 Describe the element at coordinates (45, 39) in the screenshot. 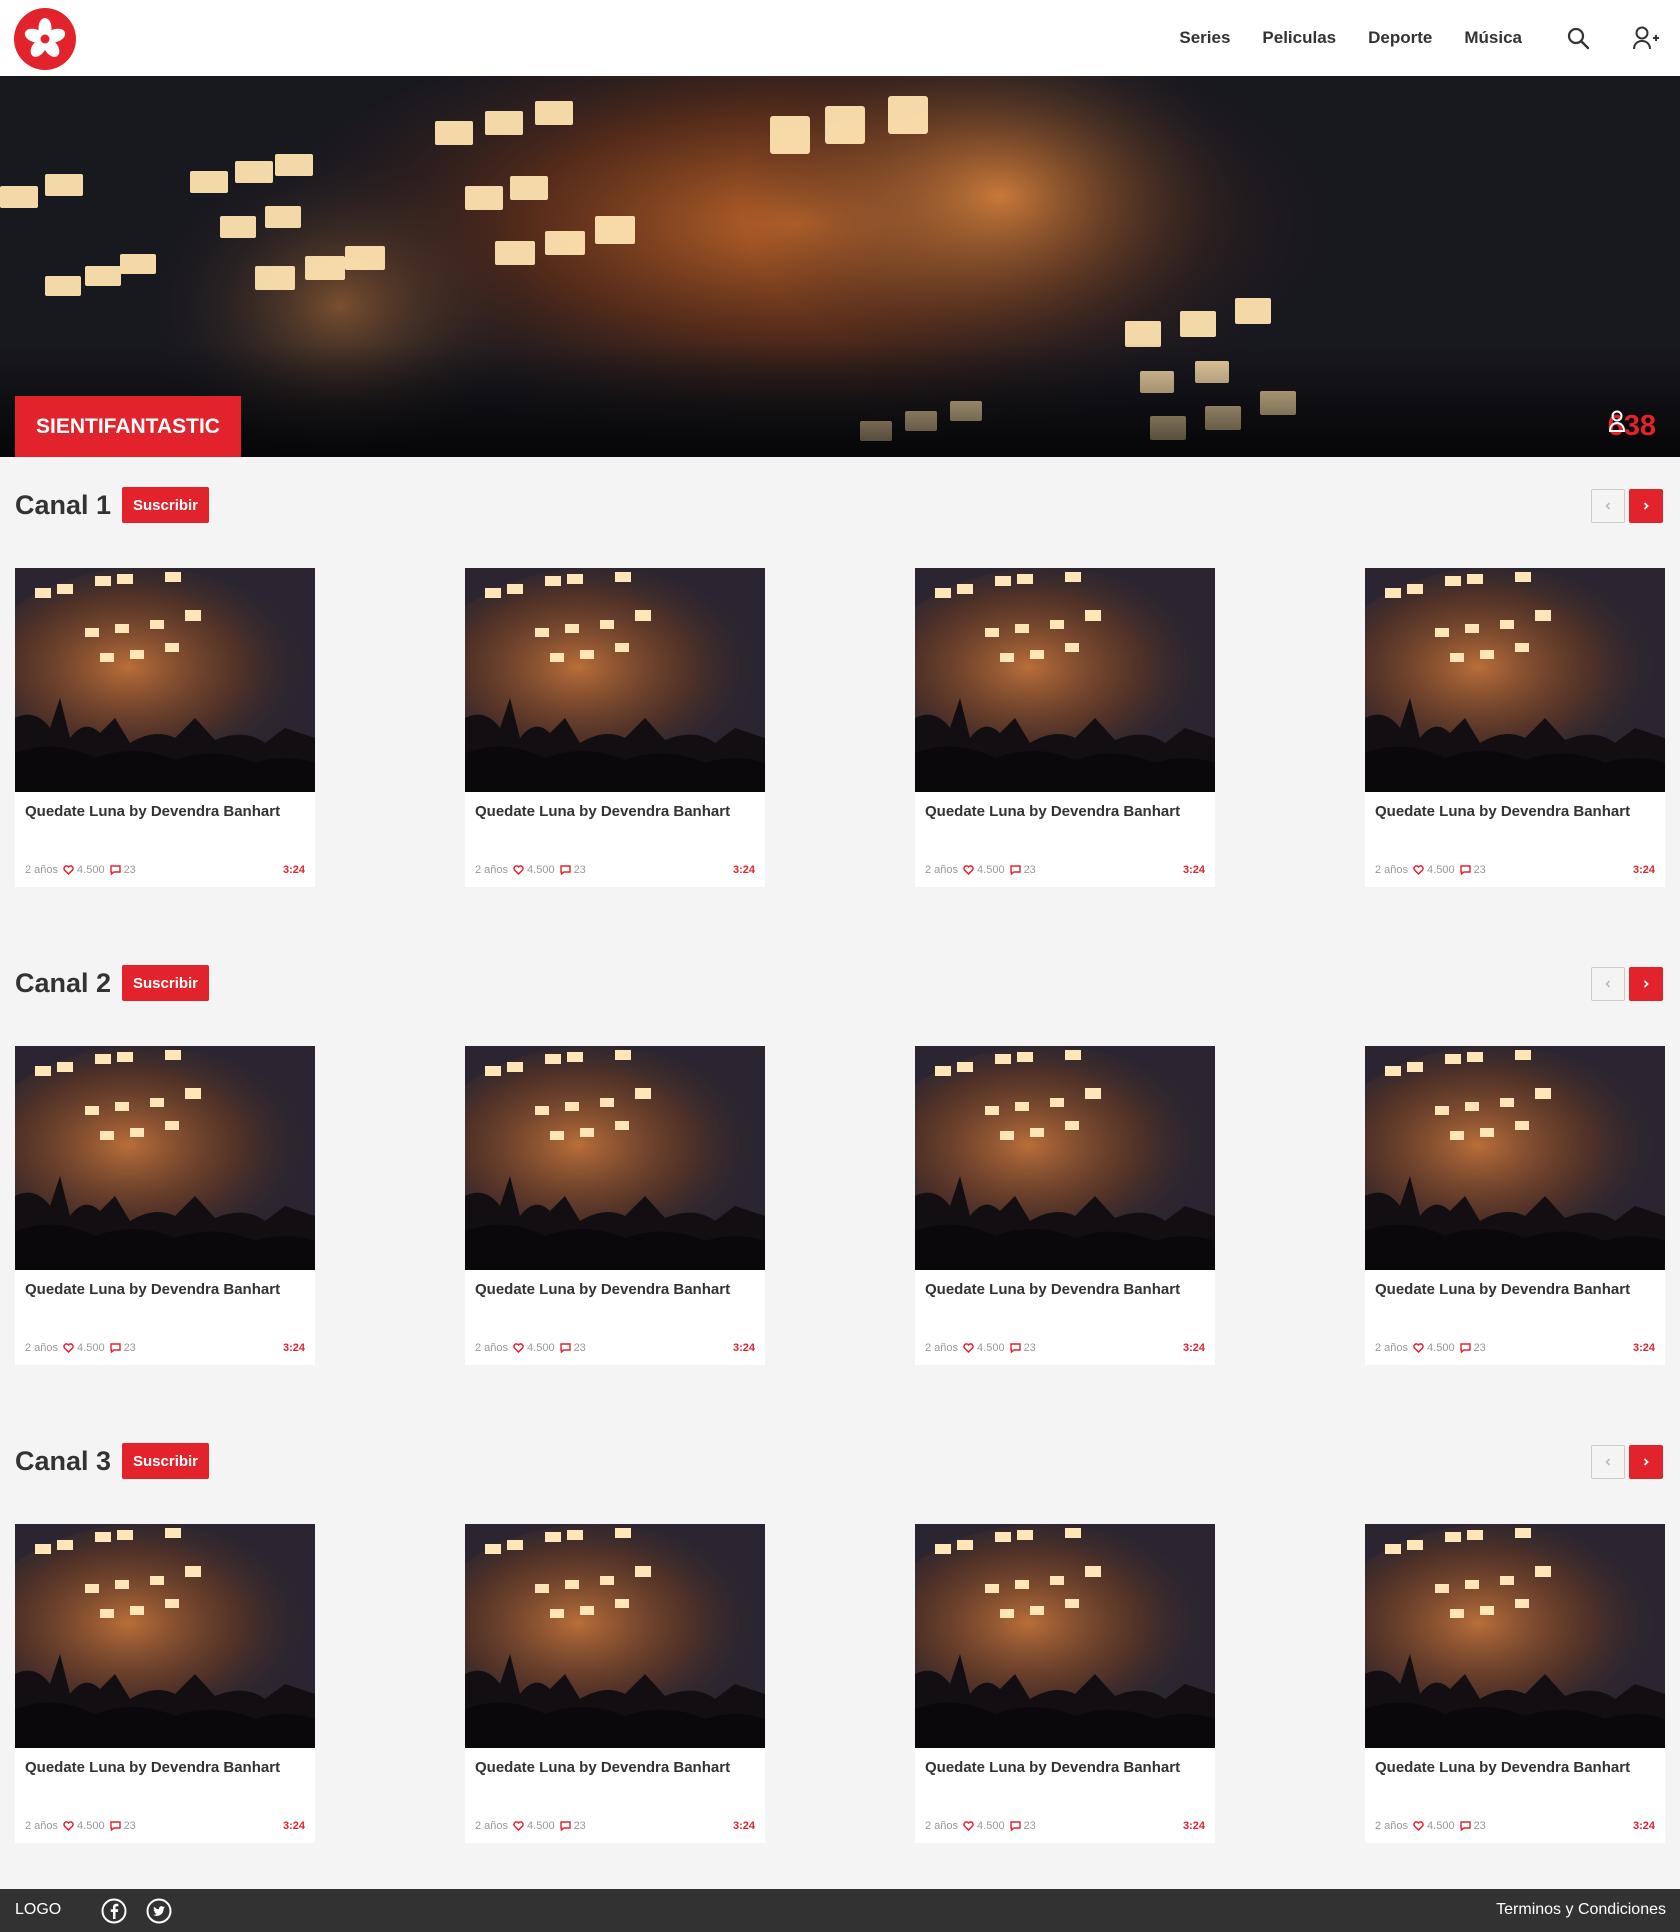

I see `flower-logo-icon` at that location.